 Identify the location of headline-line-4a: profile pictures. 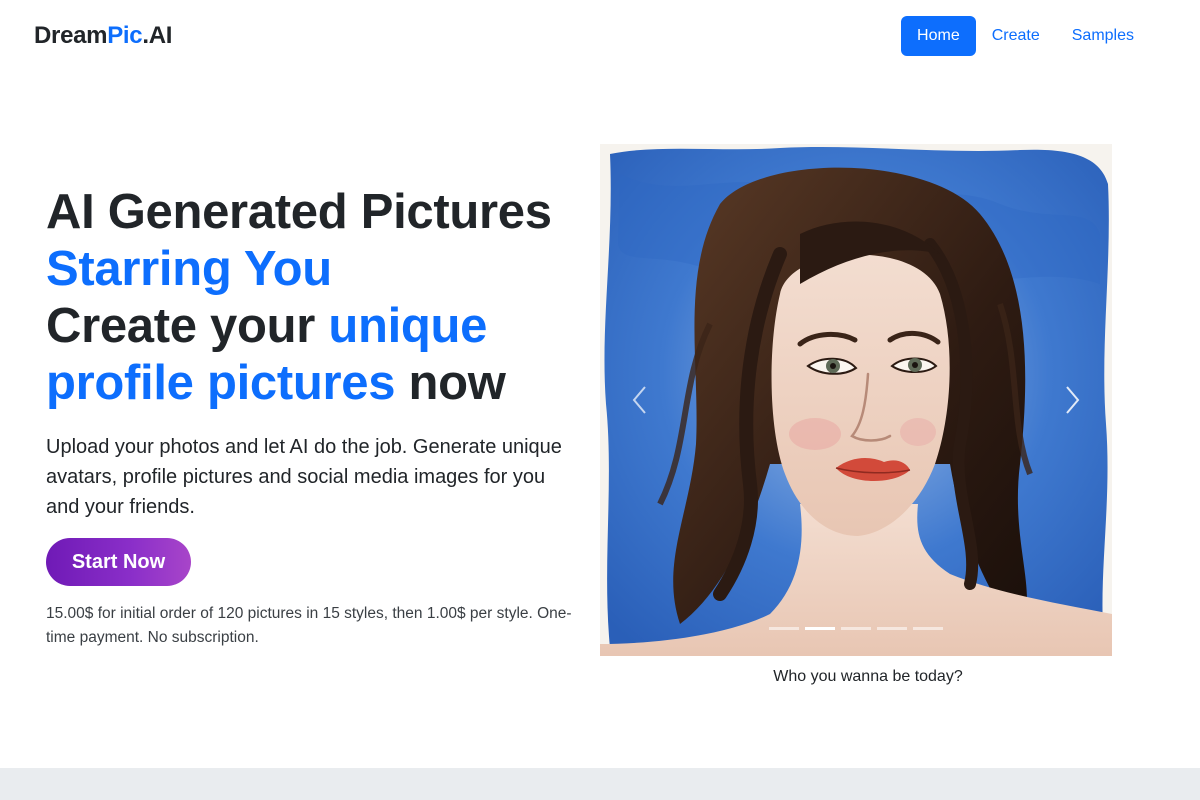
(221, 383).